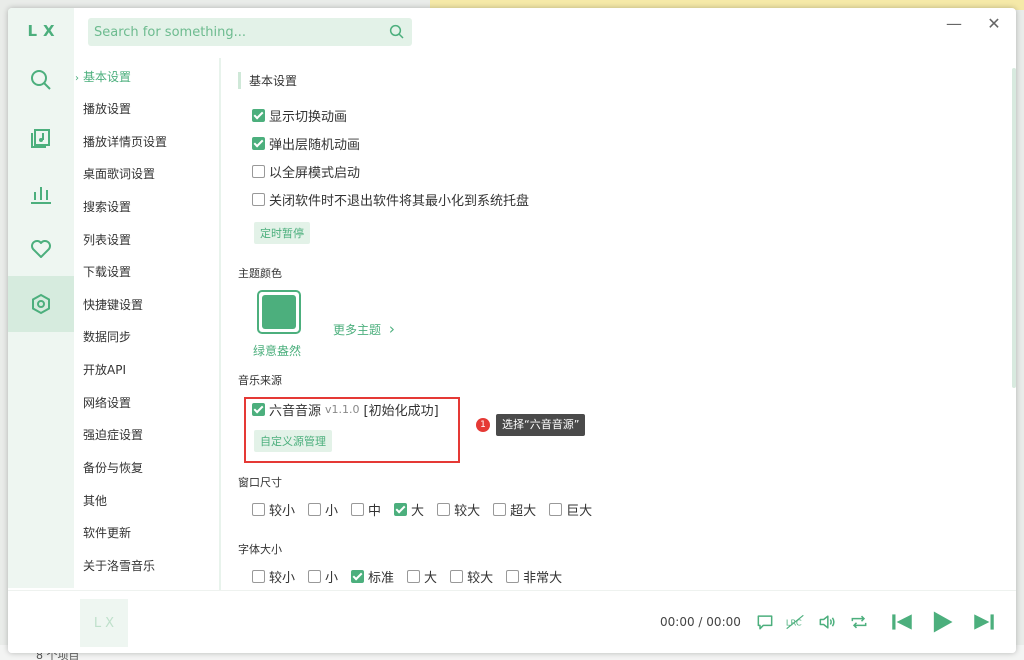 This screenshot has height=660, width=1024. What do you see at coordinates (483, 425) in the screenshot?
I see `tooltip-badge: 1` at bounding box center [483, 425].